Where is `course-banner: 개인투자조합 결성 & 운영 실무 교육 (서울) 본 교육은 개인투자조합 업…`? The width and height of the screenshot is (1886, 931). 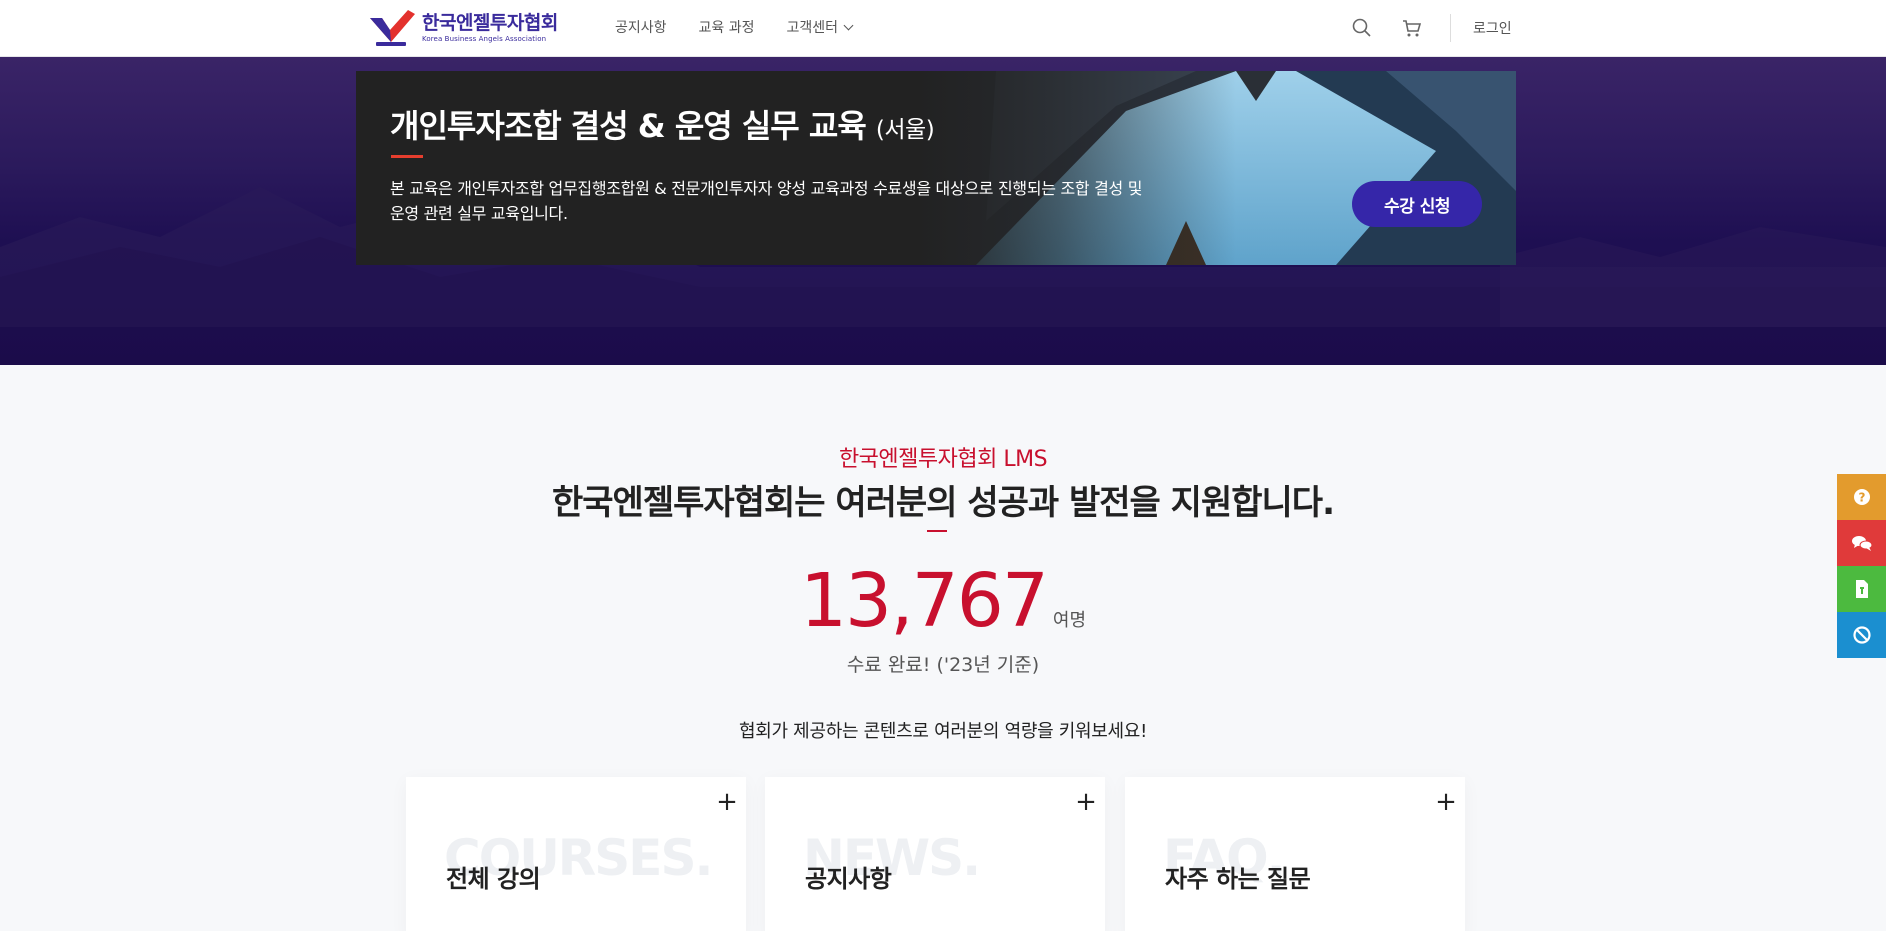
course-banner: 개인투자조합 결성 & 운영 실무 교육 (서울) 본 교육은 개인투자조합 업… is located at coordinates (936, 168).